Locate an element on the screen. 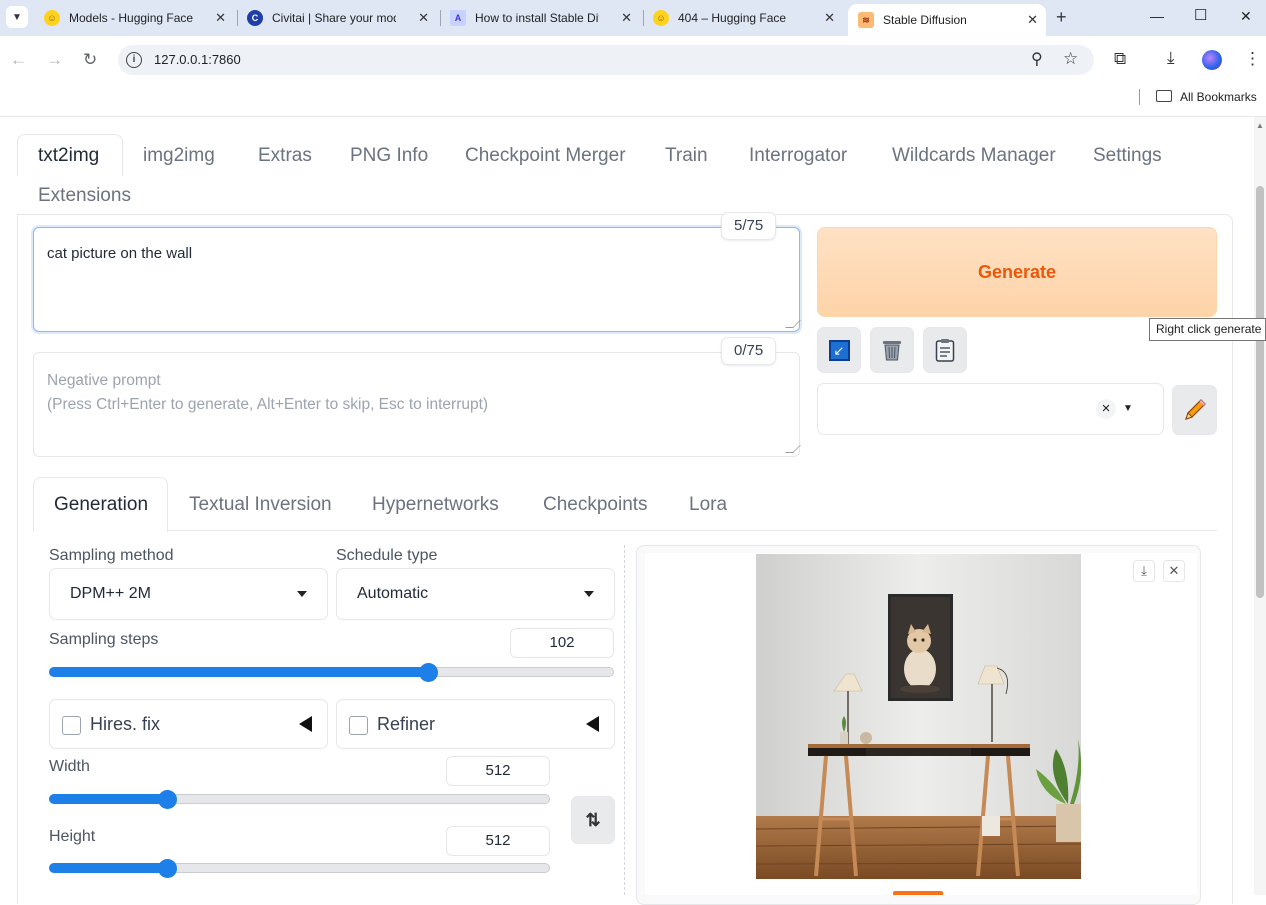 The width and height of the screenshot is (1266, 905). swap-dimensions-button: ⇅ is located at coordinates (593, 820).